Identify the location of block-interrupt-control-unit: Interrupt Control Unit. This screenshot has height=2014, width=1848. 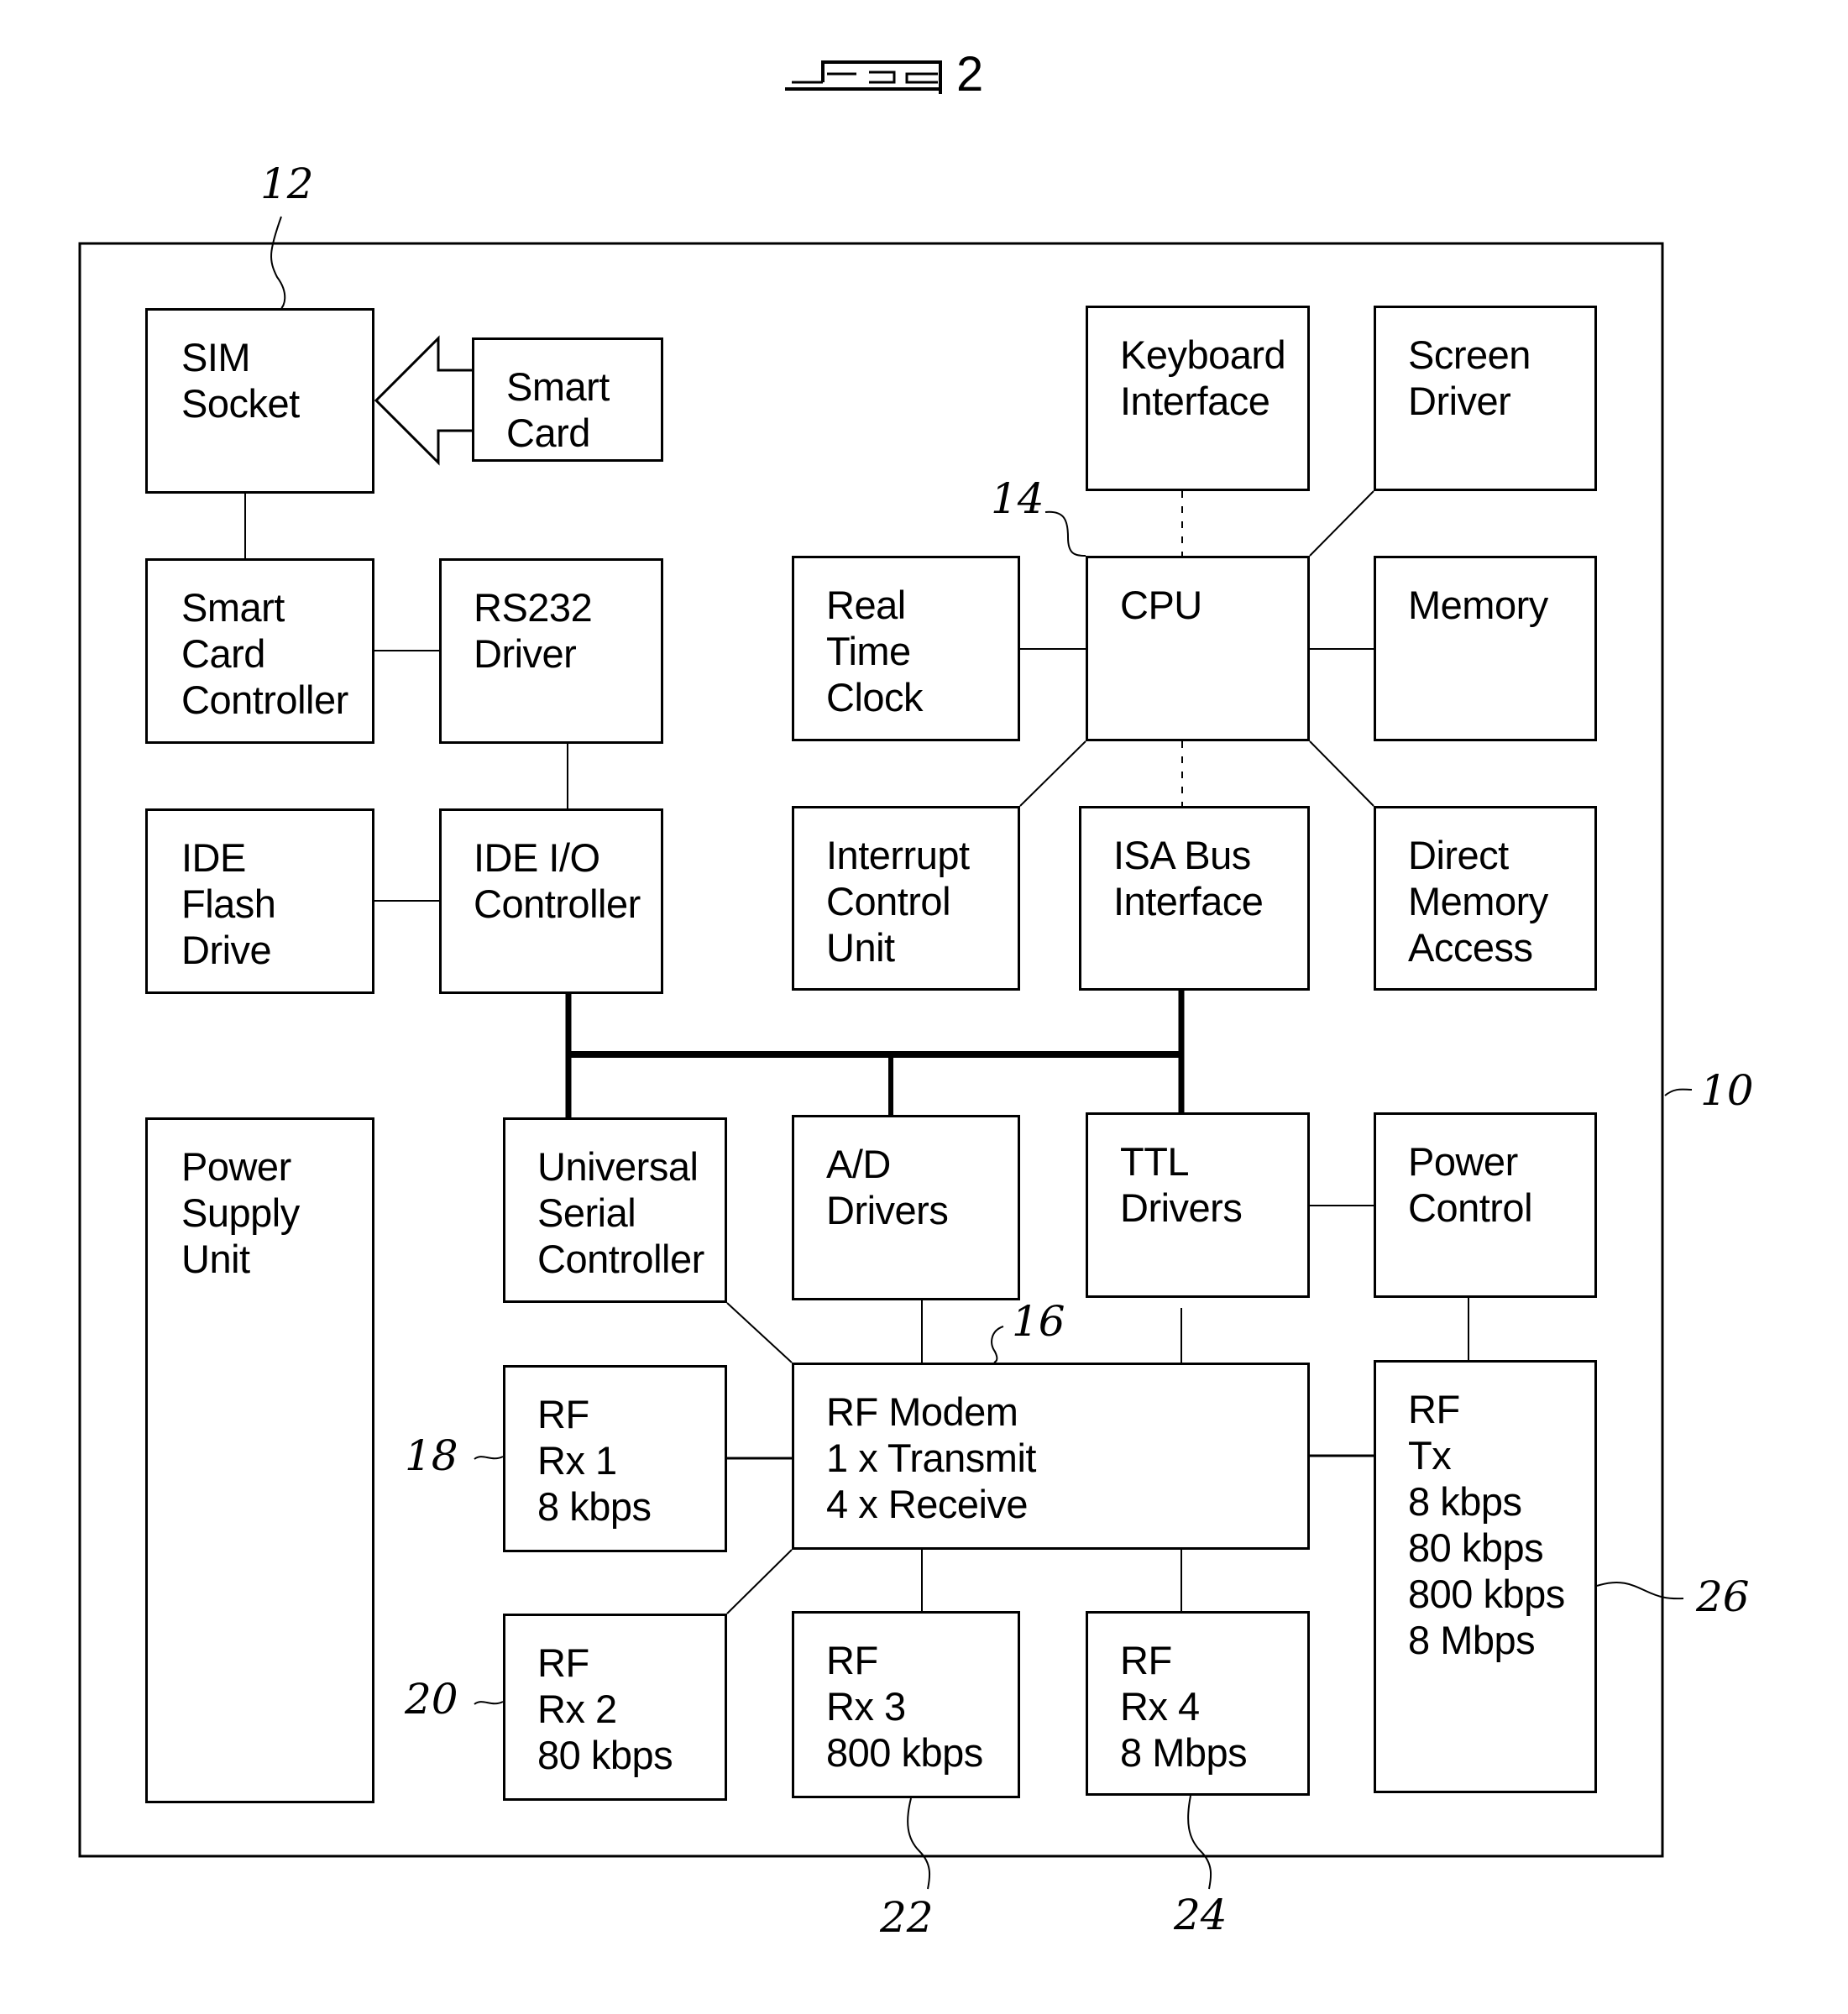
(906, 898).